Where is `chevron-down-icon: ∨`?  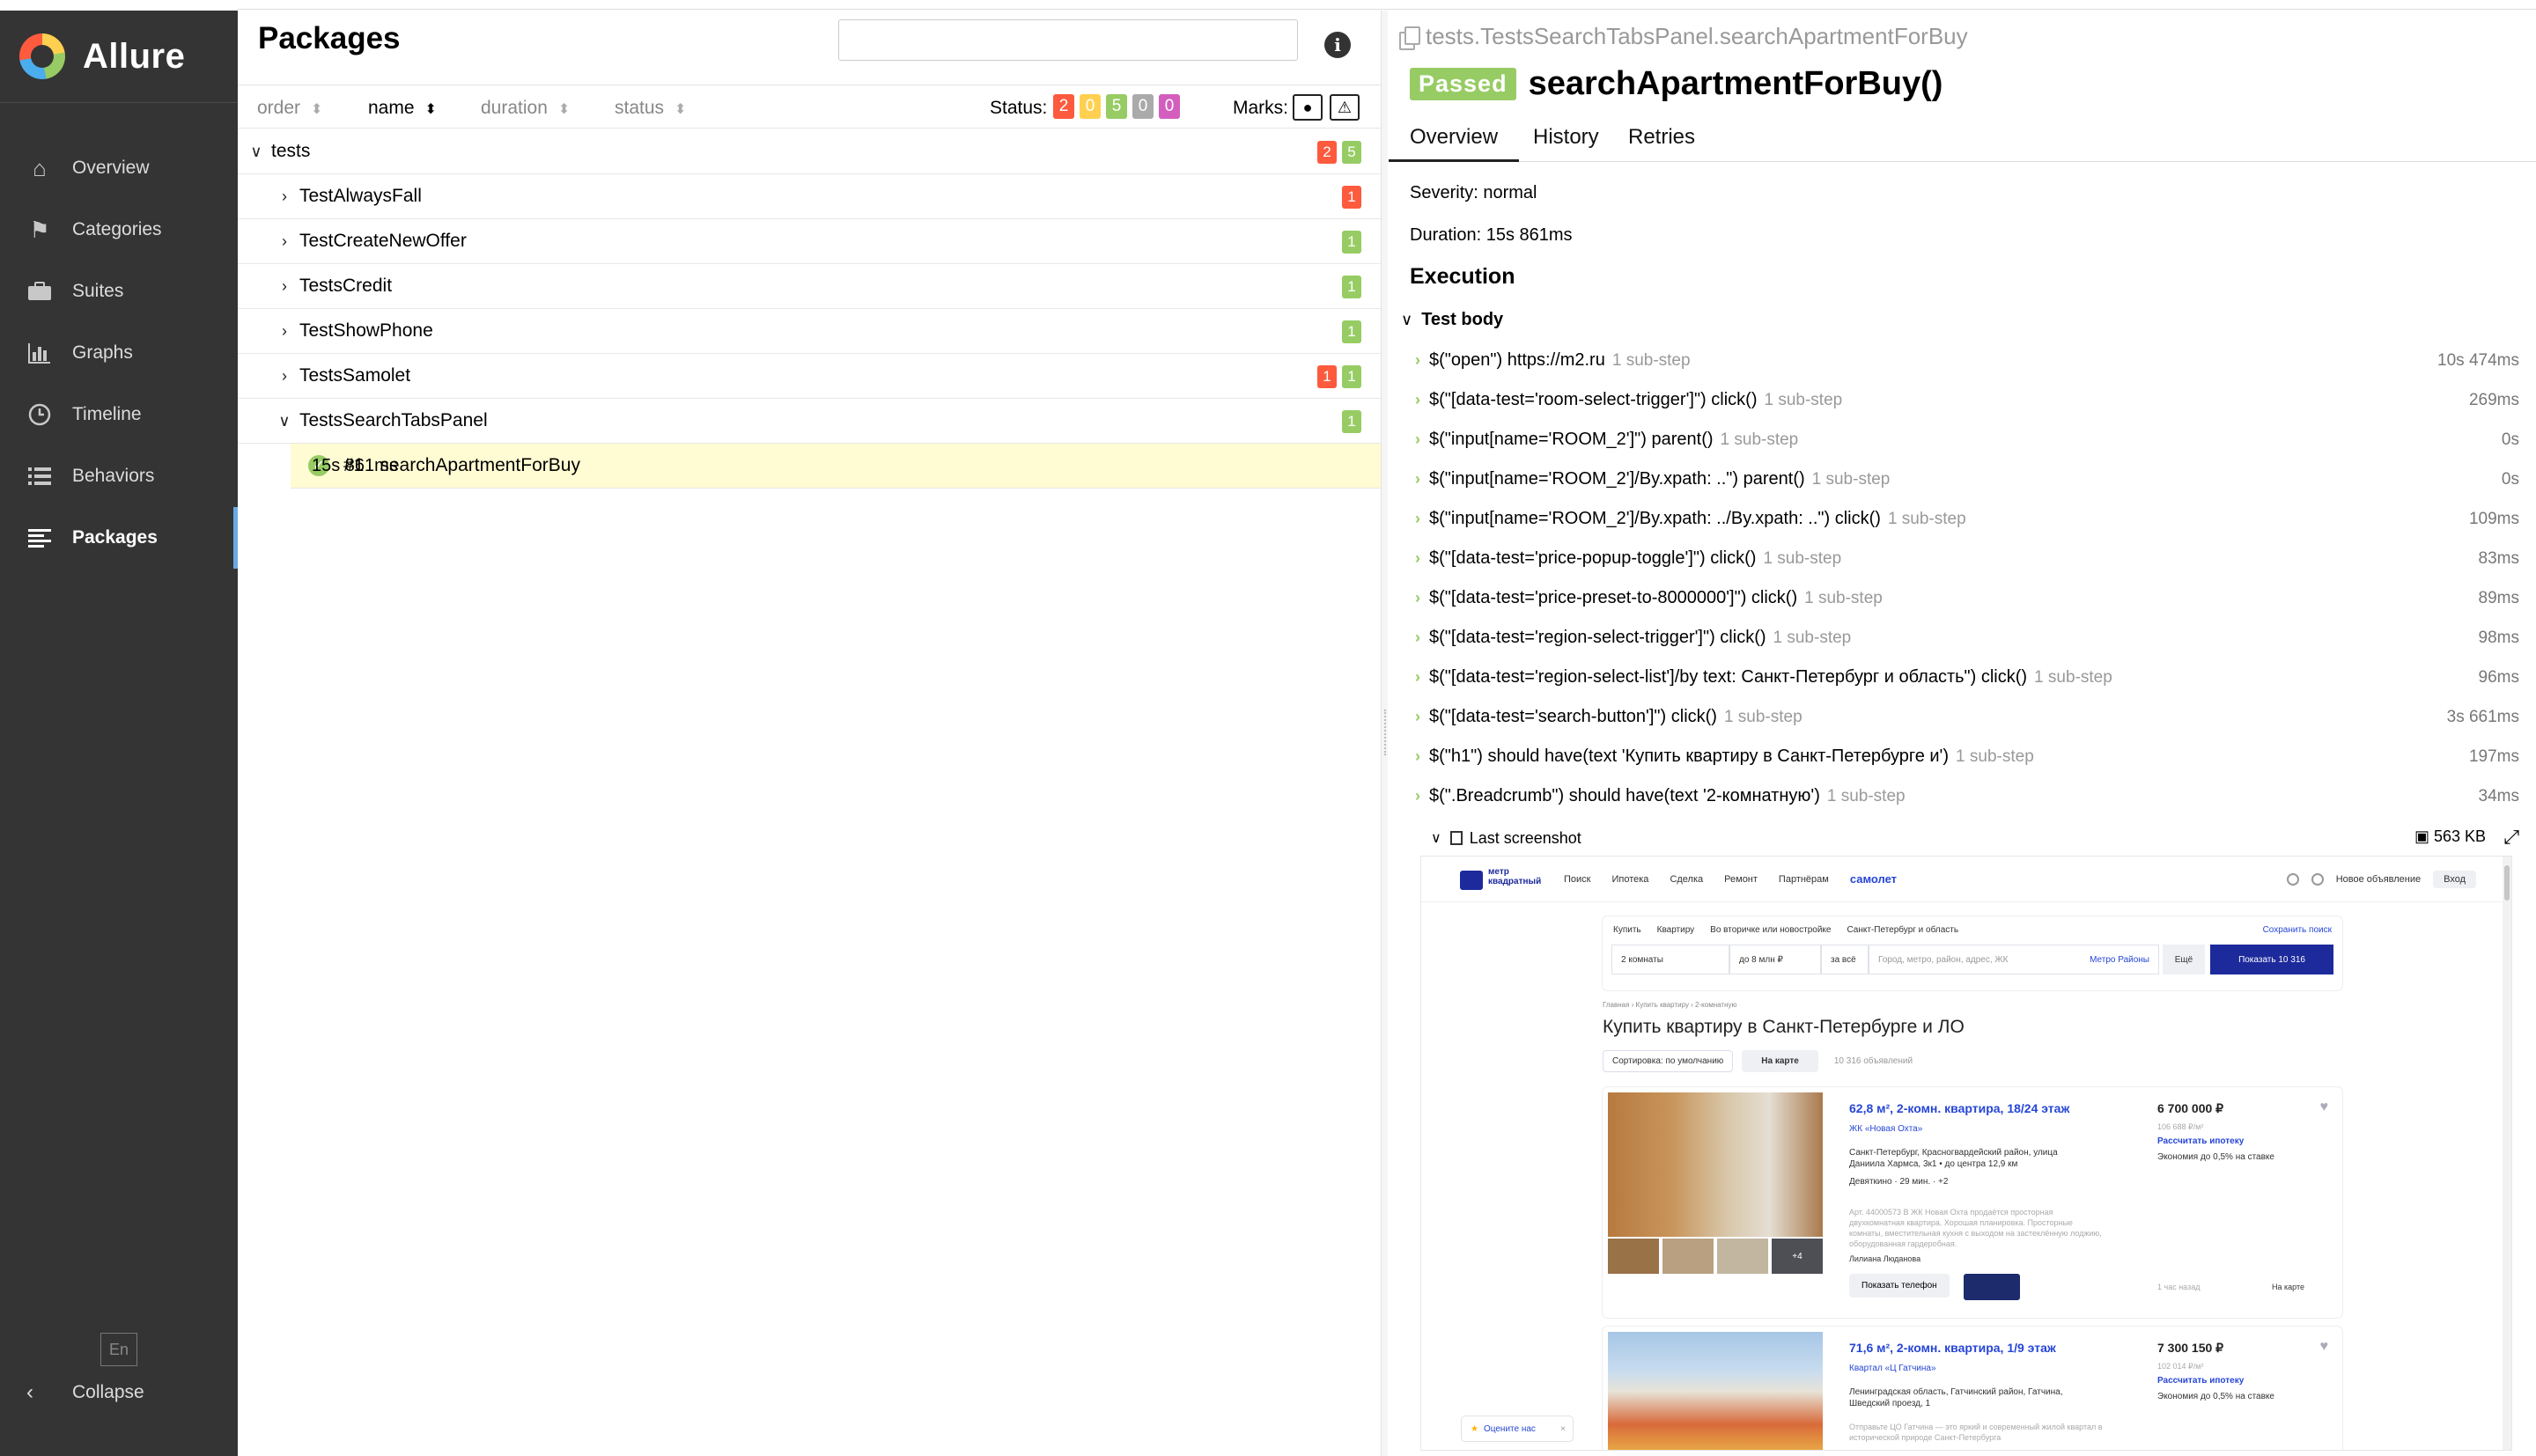 chevron-down-icon: ∨ is located at coordinates (284, 421).